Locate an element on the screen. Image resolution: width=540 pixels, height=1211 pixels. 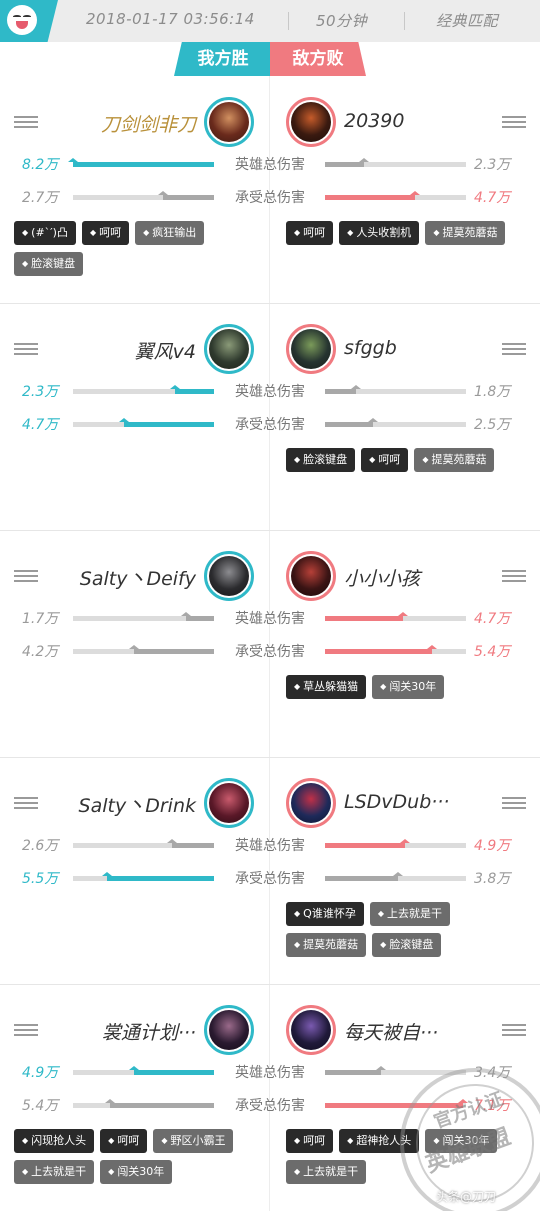
tab-enemy-team-lose: 敌方败 is located at coordinates (318, 59).